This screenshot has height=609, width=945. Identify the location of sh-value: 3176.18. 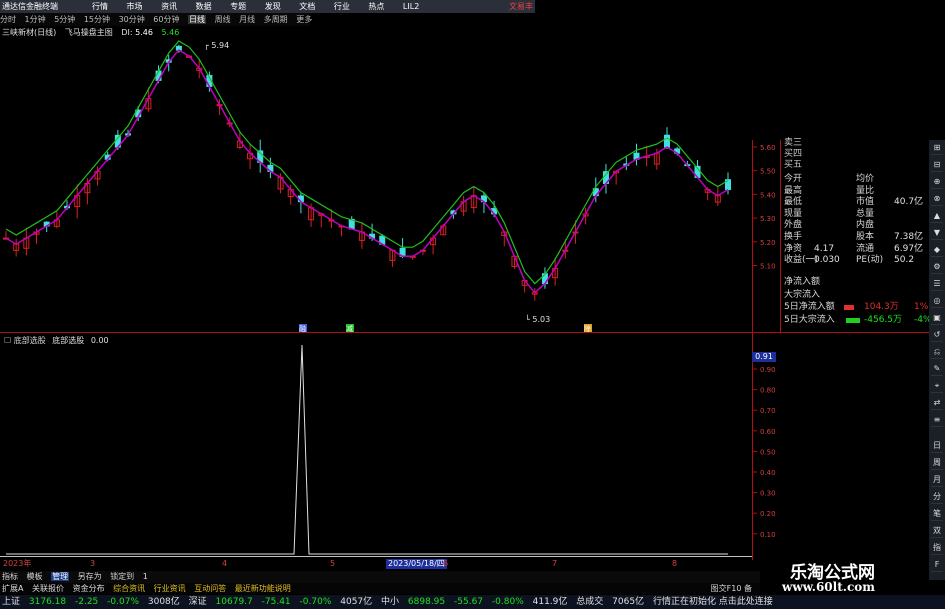
(47, 602).